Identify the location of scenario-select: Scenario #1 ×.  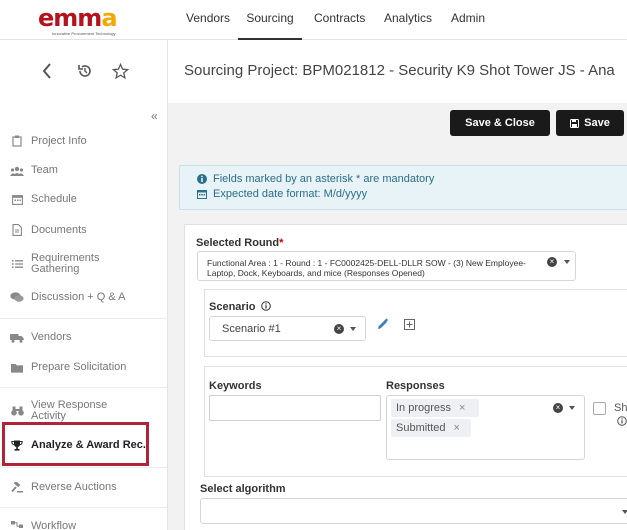
(287, 328).